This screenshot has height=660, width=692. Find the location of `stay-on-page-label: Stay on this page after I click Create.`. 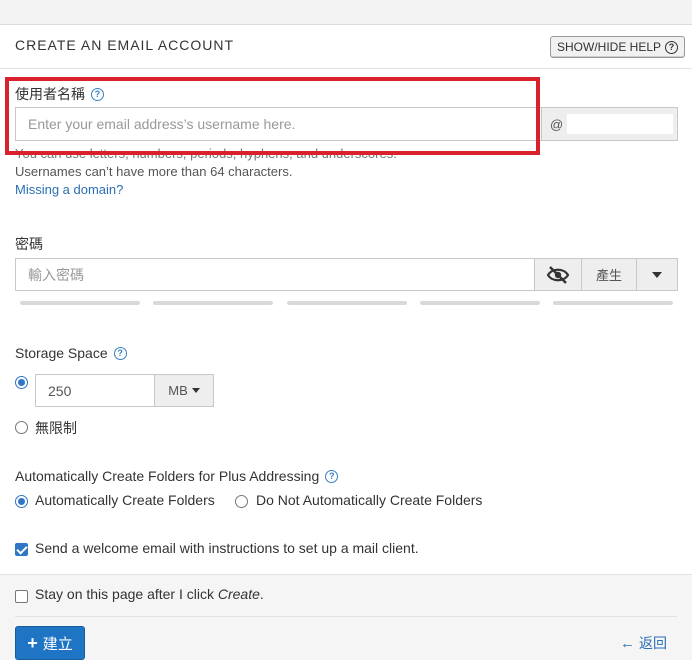

stay-on-page-label: Stay on this page after I click Create. is located at coordinates (149, 594).